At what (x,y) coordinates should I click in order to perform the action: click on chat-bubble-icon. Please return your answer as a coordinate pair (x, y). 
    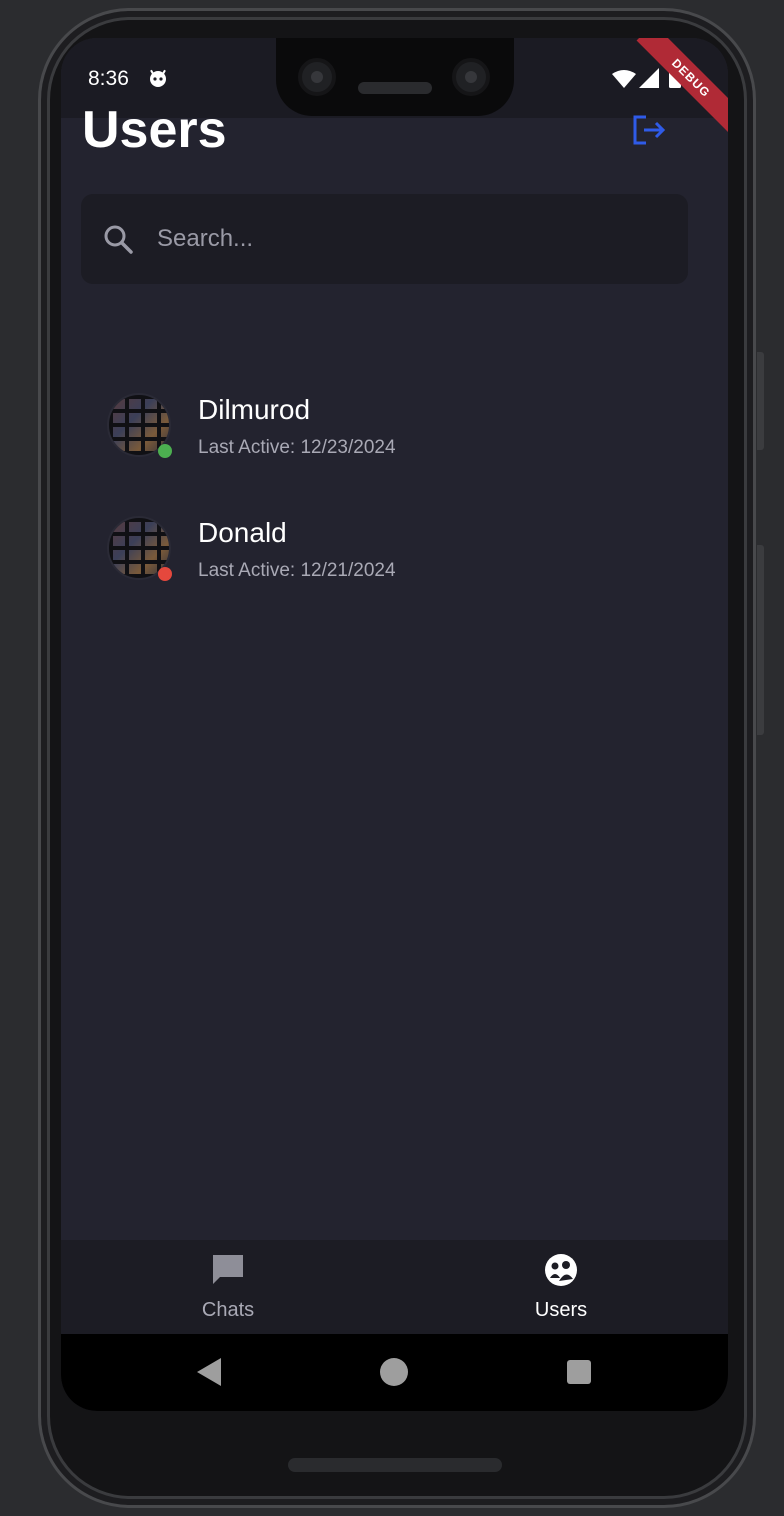
    Looking at the image, I should click on (228, 1269).